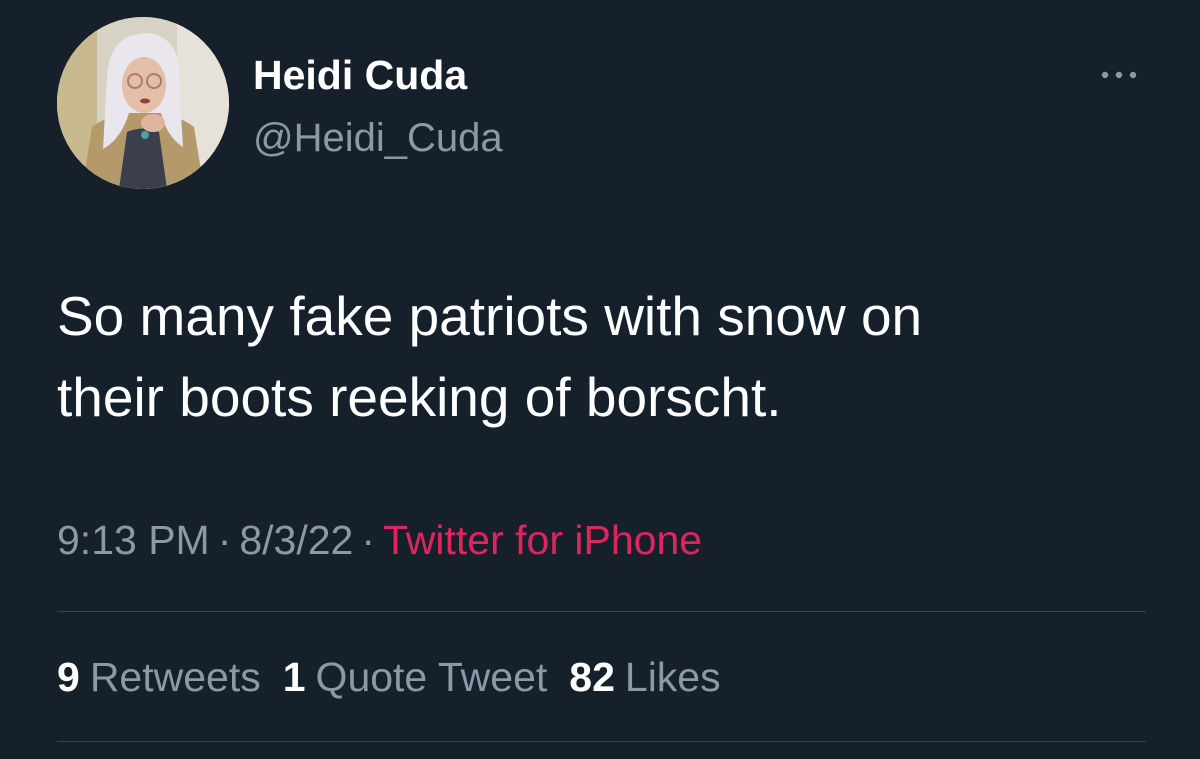  I want to click on tweet-text-line-1: So many fake patriots with snow on, so click(490, 316).